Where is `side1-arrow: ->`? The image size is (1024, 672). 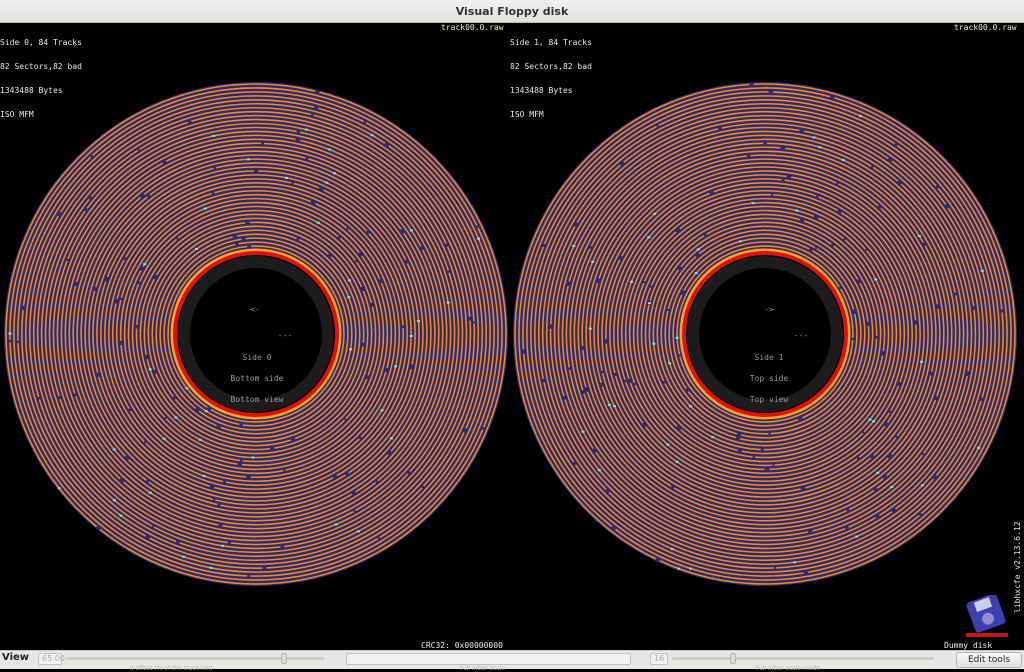 side1-arrow: -> is located at coordinates (769, 309).